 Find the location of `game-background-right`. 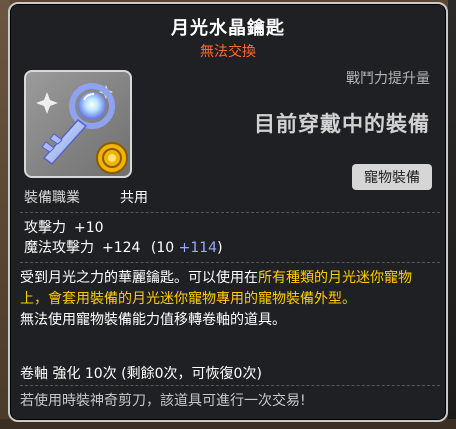

game-background-right is located at coordinates (452, 214).